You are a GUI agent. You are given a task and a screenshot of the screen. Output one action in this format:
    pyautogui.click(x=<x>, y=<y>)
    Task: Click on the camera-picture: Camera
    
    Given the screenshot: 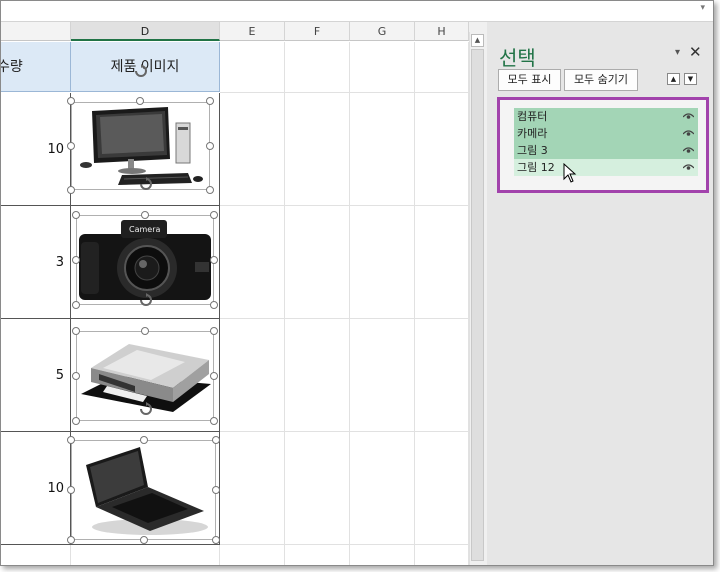 What is the action you would take?
    pyautogui.click(x=145, y=260)
    